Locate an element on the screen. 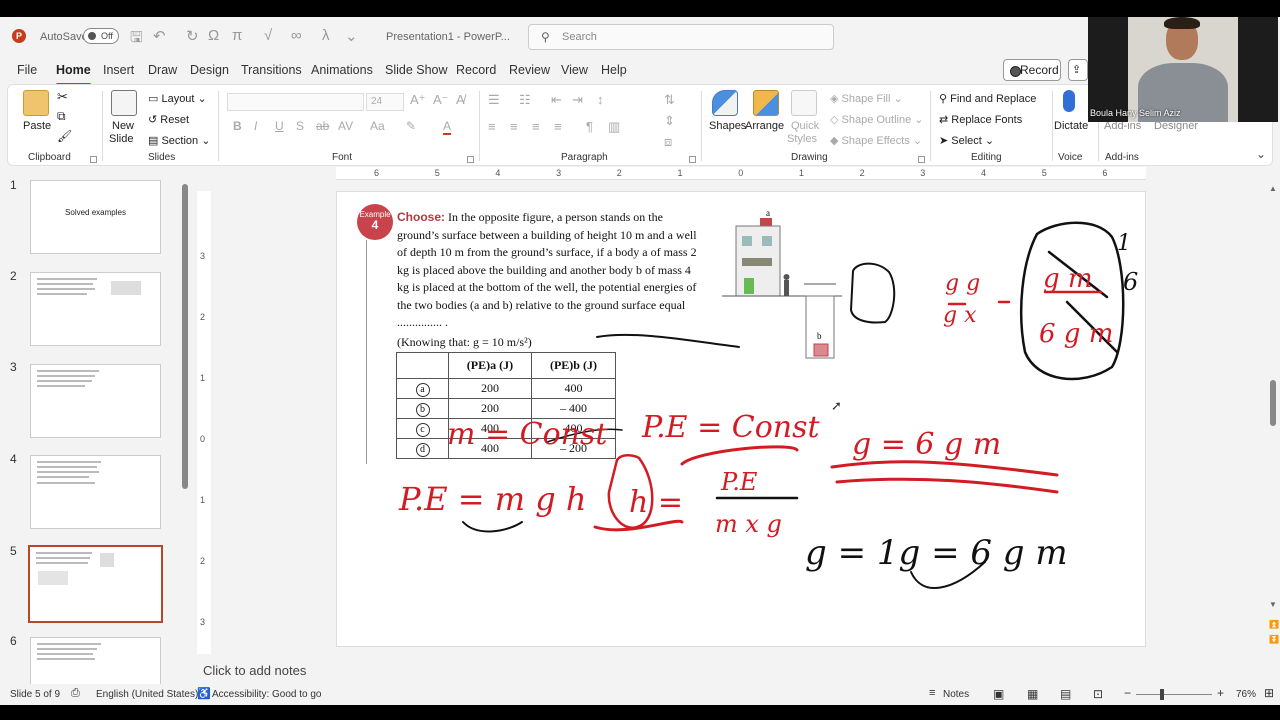  section-button: ▤ Section ⌄ is located at coordinates (179, 140).